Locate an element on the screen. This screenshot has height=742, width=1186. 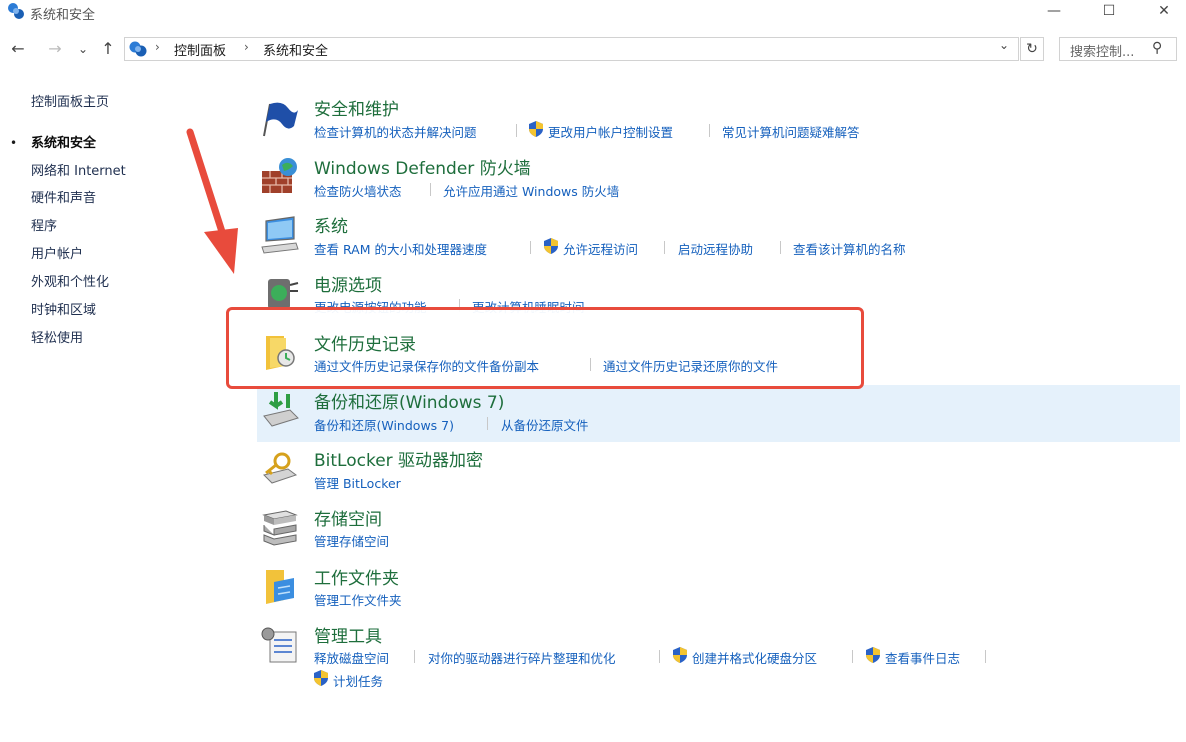
category-title-backup-restore: 备份和还原(Windows 7) is located at coordinates (409, 400).